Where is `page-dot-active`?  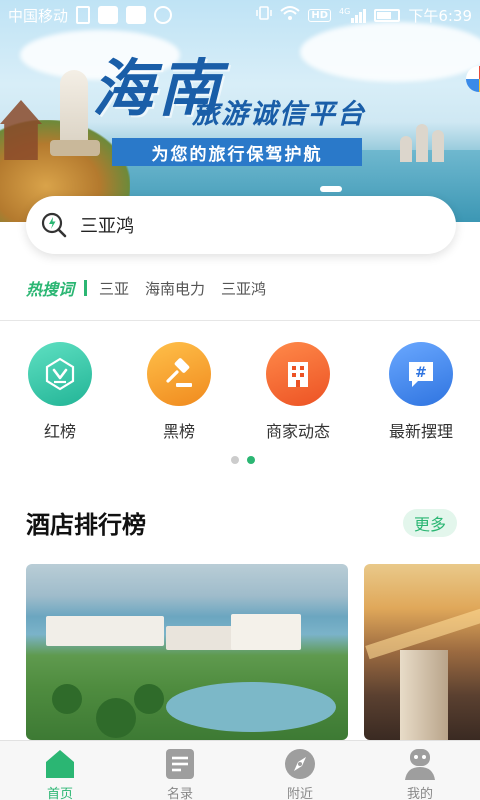
page-dot-active is located at coordinates (251, 460).